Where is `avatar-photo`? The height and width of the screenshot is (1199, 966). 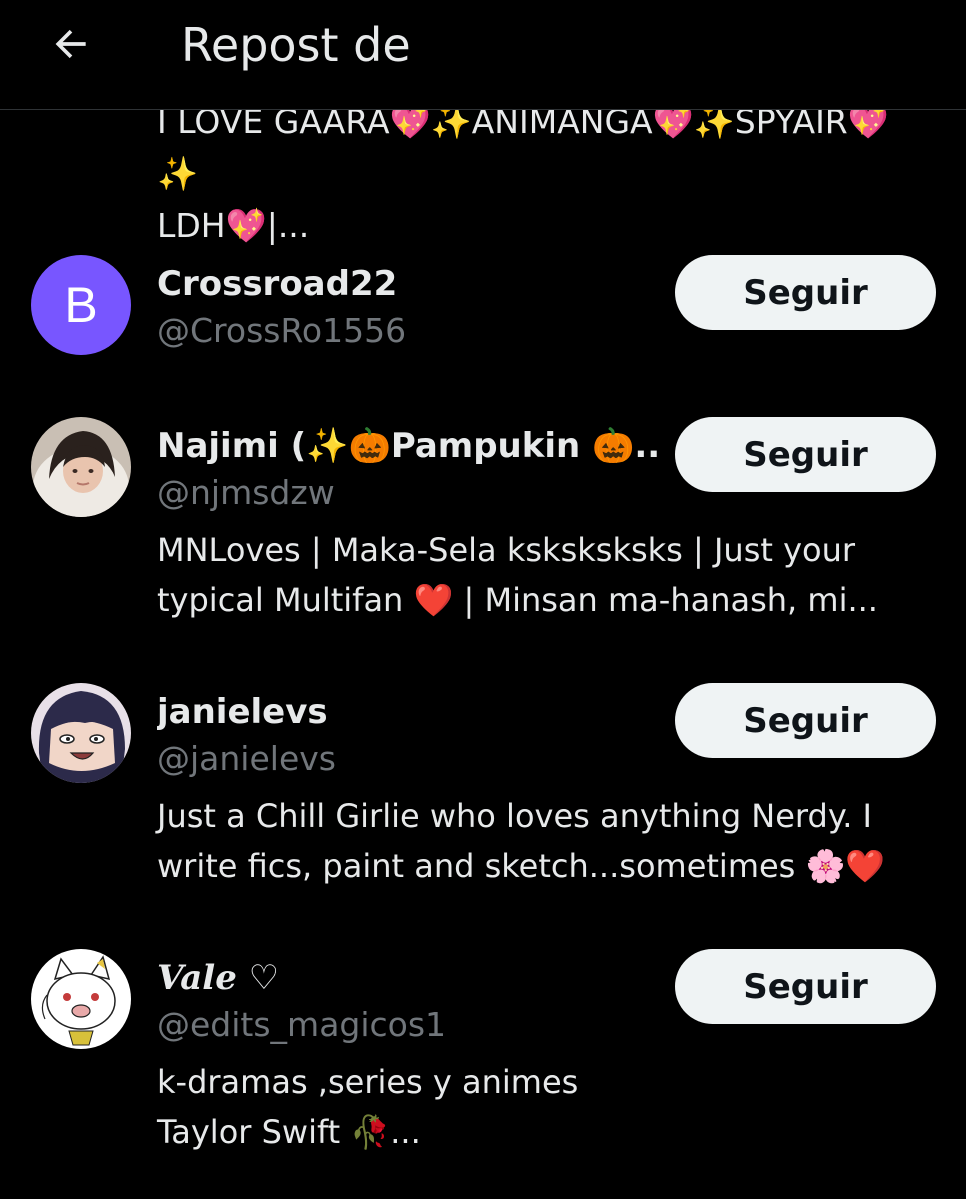 avatar-photo is located at coordinates (81, 467).